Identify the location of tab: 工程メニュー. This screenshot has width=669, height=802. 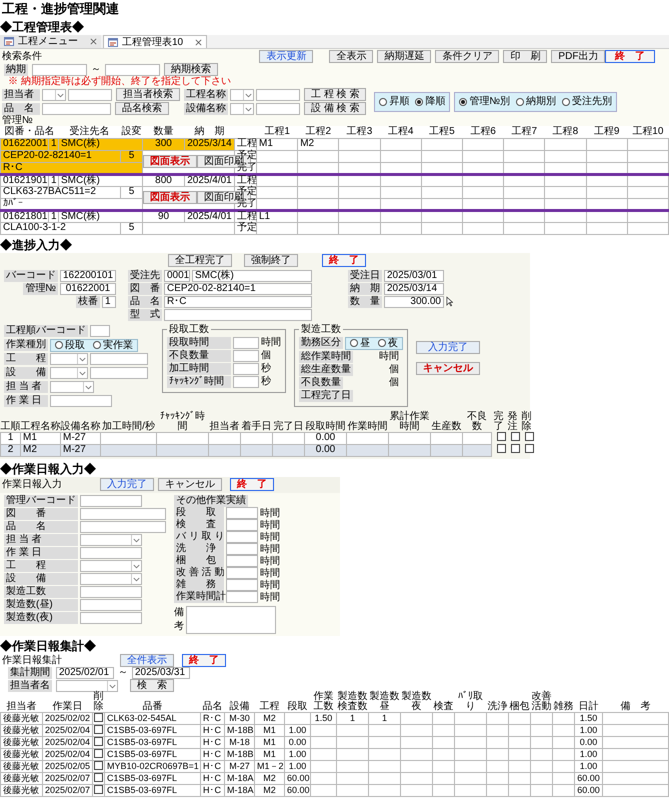
(50, 41).